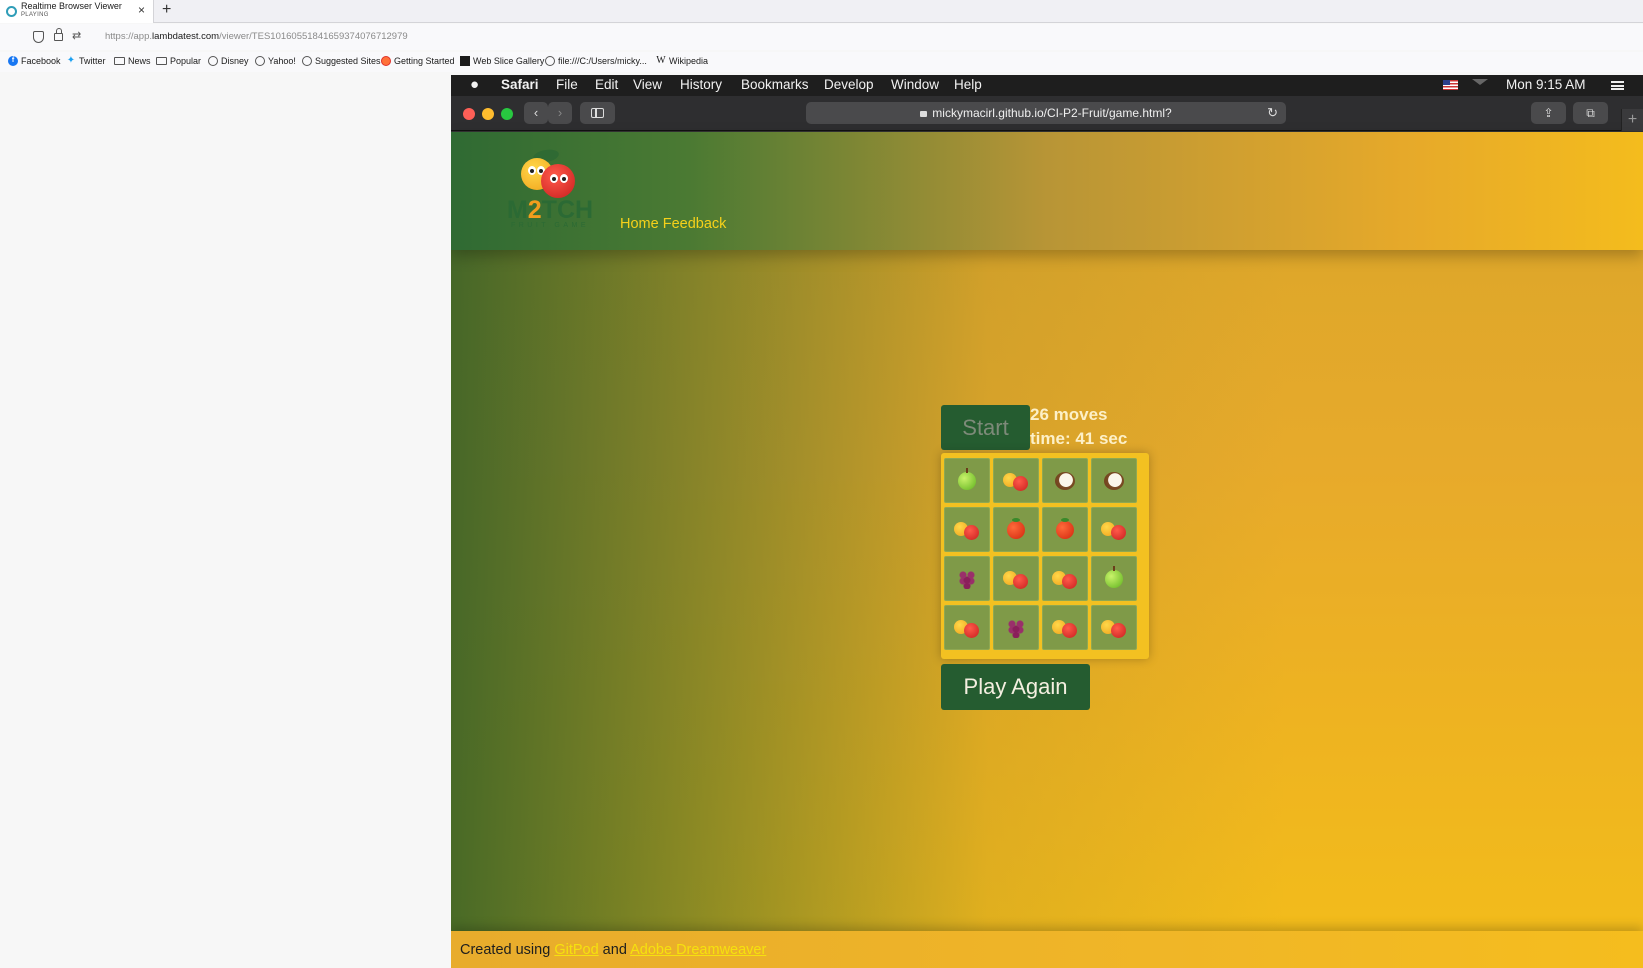 This screenshot has width=1643, height=968. I want to click on game-board, so click(1045, 556).